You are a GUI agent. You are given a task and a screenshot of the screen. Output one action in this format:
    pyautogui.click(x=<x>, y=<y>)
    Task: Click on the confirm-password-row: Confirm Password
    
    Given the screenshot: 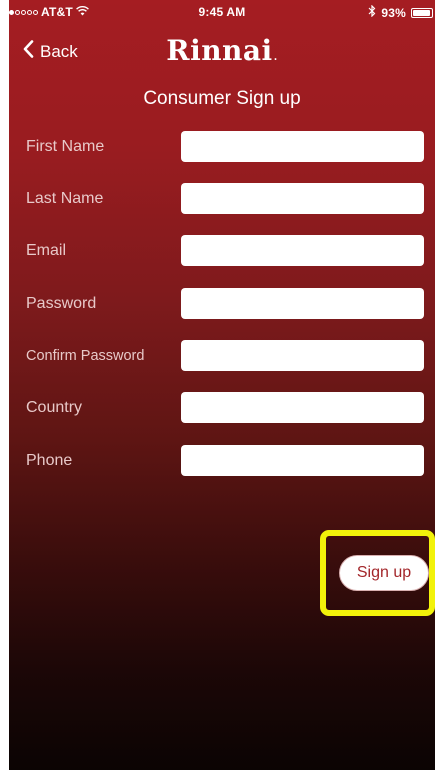 What is the action you would take?
    pyautogui.click(x=222, y=356)
    